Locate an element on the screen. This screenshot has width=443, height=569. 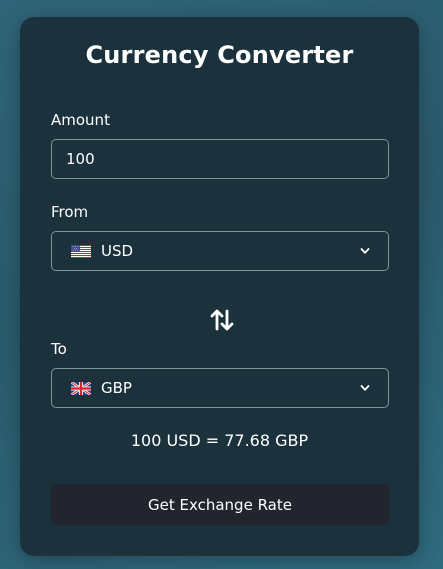
page-title: Currency Converter is located at coordinates (219, 55).